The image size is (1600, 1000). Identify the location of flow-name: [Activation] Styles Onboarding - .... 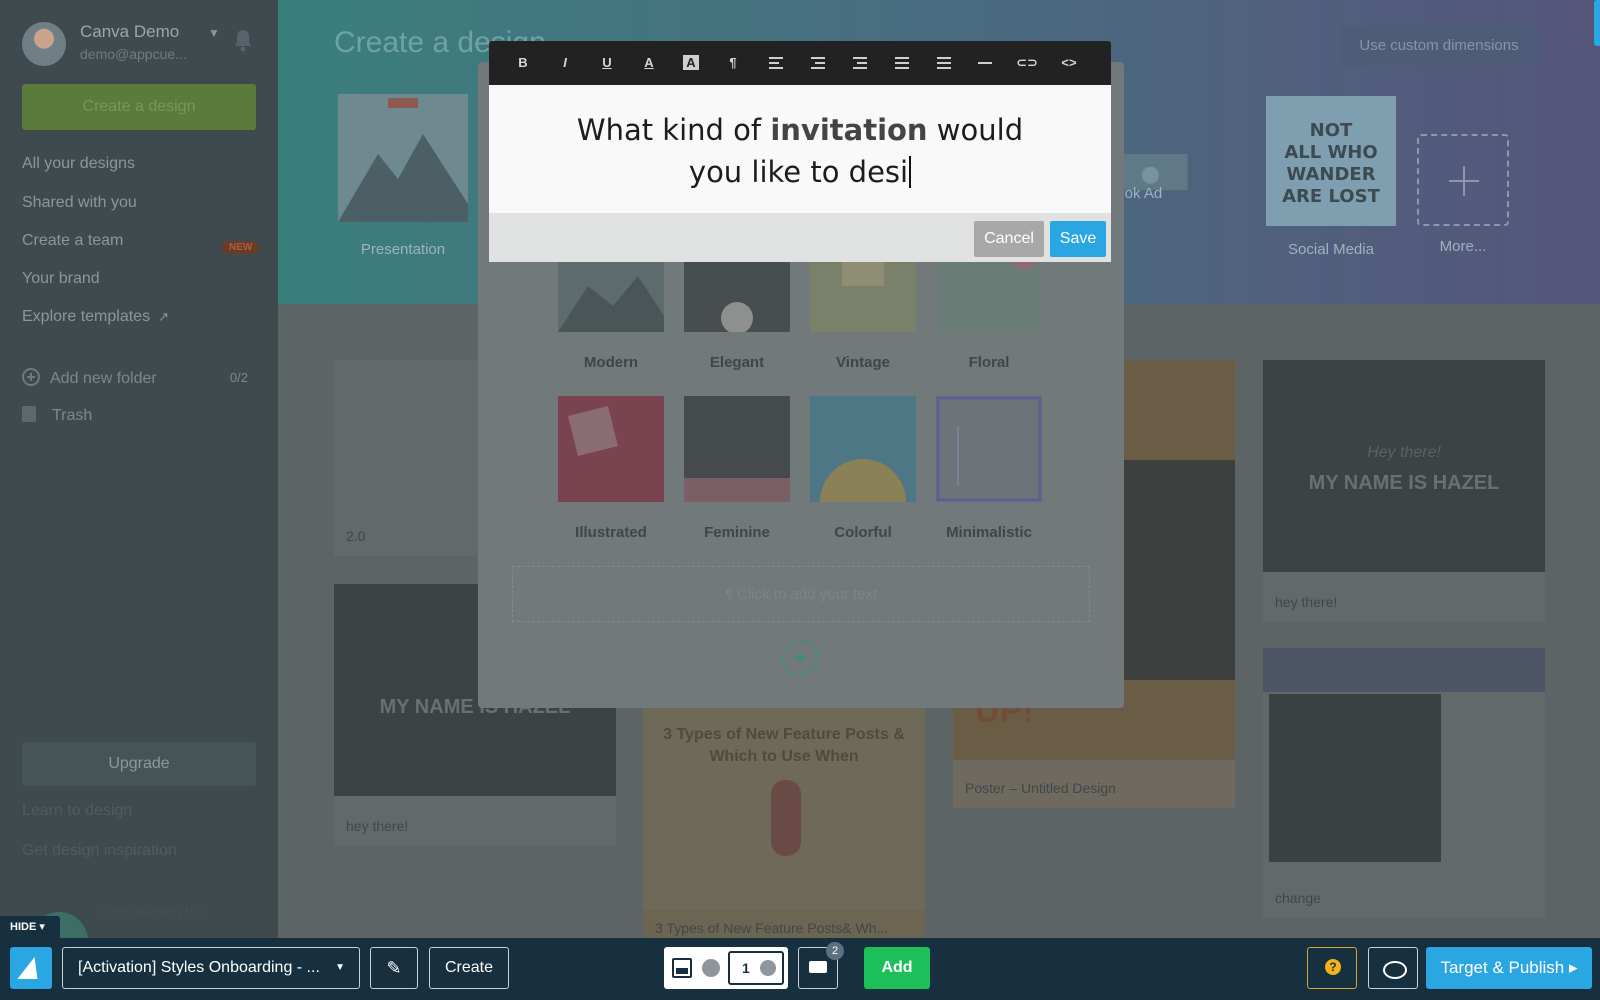
(199, 967).